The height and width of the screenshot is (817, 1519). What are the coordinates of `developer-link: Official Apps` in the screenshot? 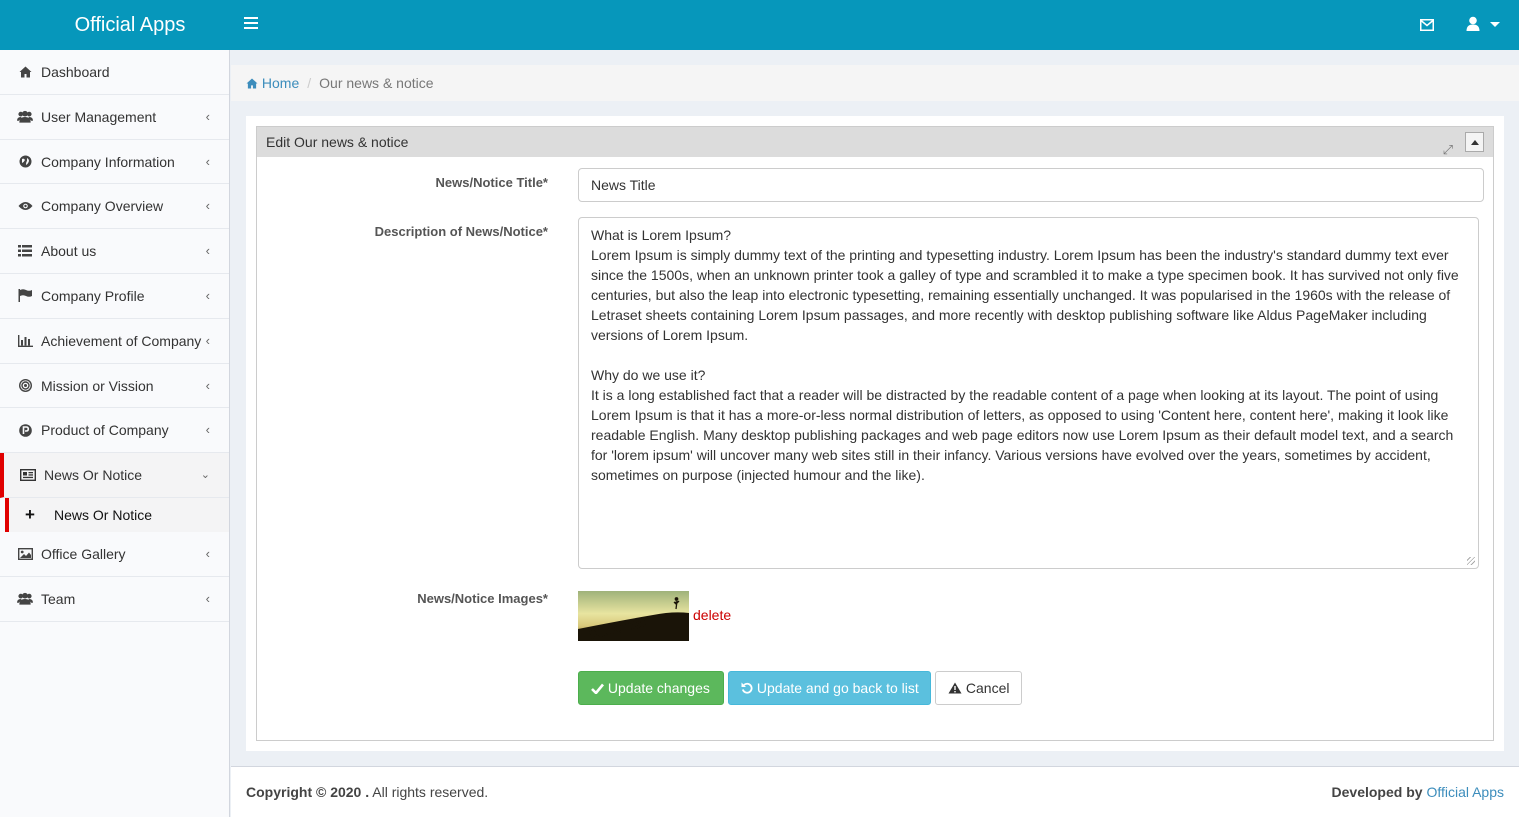 It's located at (1465, 792).